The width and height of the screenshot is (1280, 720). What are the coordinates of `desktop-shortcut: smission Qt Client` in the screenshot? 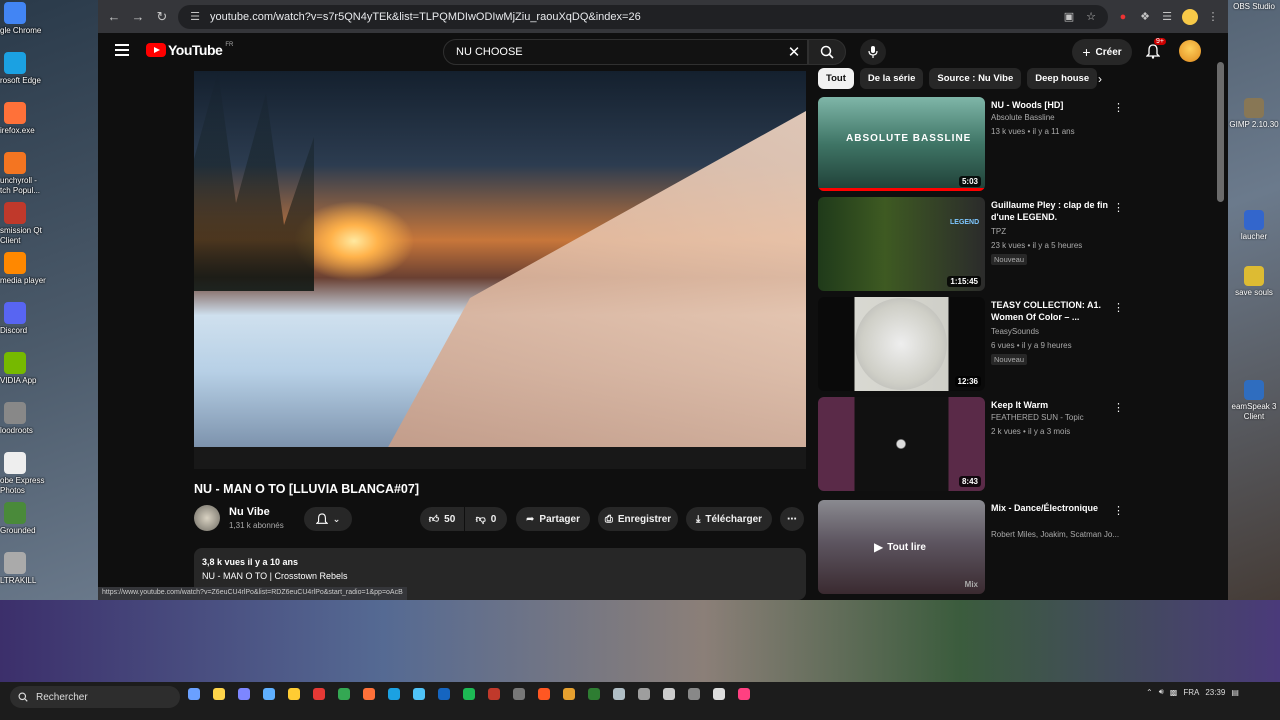 It's located at (49, 224).